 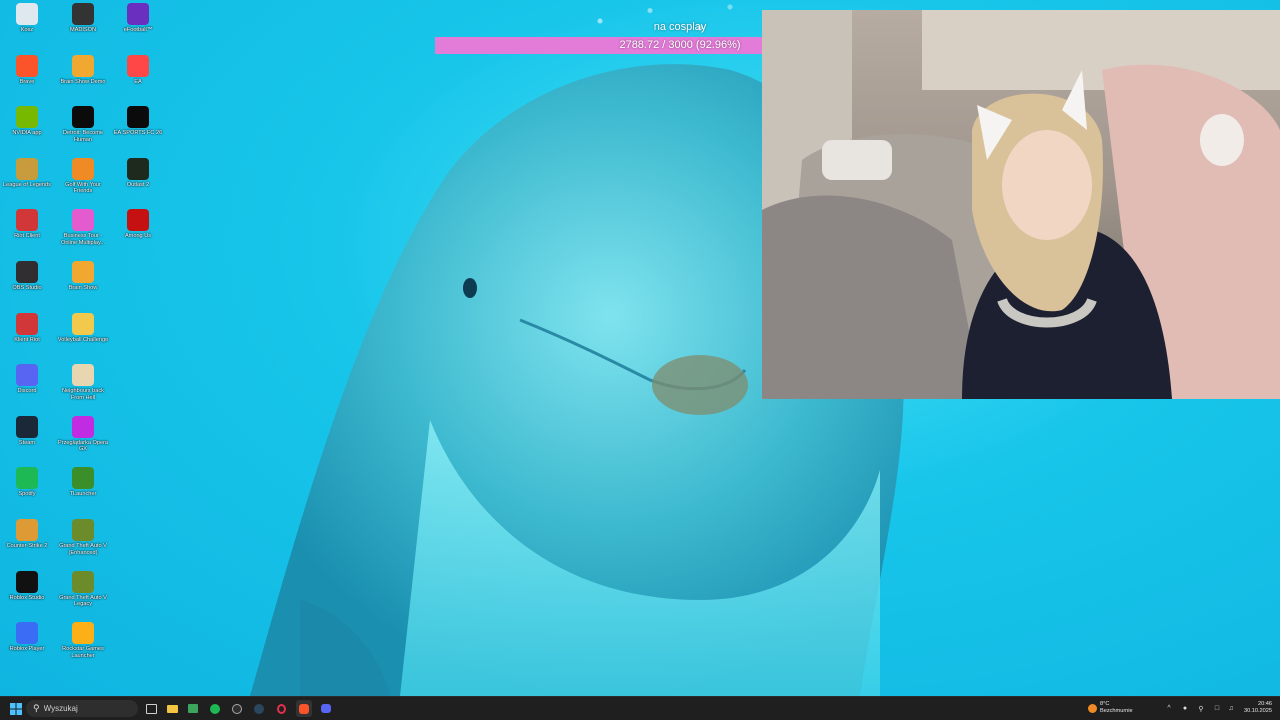 What do you see at coordinates (138, 168) in the screenshot?
I see `outlast-icon` at bounding box center [138, 168].